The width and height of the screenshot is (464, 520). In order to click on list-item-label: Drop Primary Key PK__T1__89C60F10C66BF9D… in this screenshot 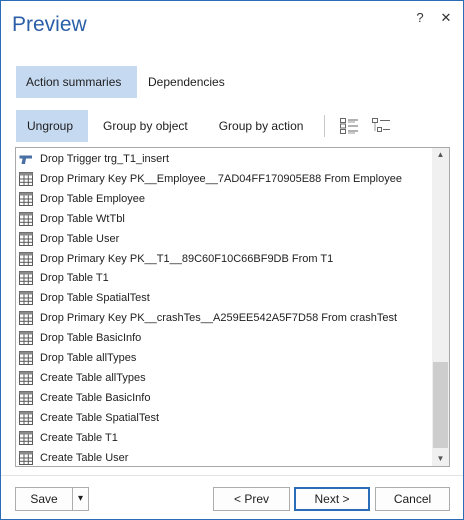, I will do `click(187, 258)`.